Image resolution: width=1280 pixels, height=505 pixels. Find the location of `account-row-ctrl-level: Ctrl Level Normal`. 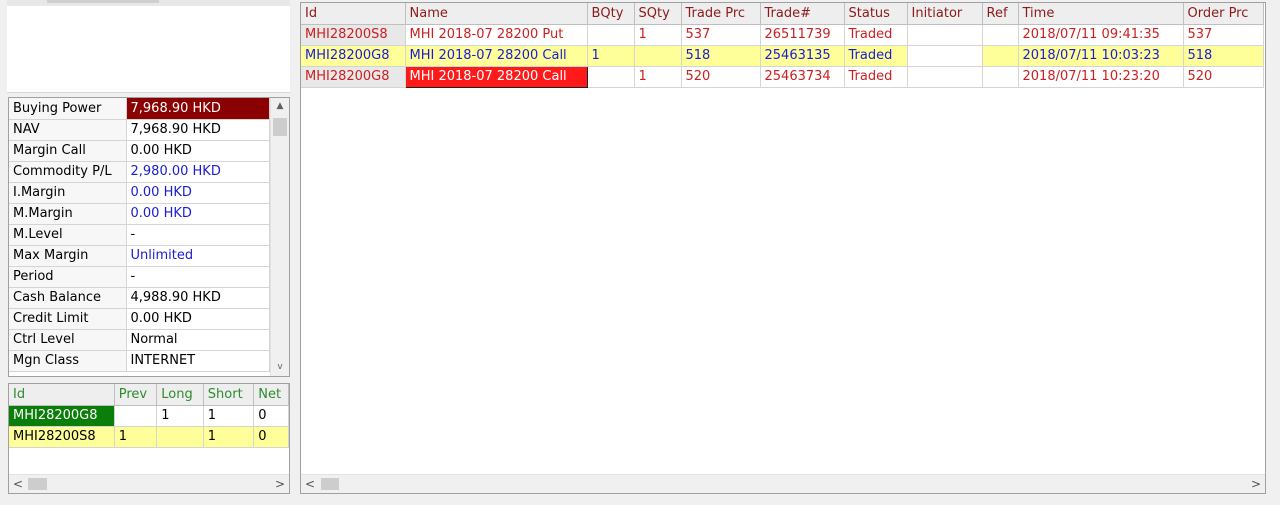

account-row-ctrl-level: Ctrl Level Normal is located at coordinates (139, 340).